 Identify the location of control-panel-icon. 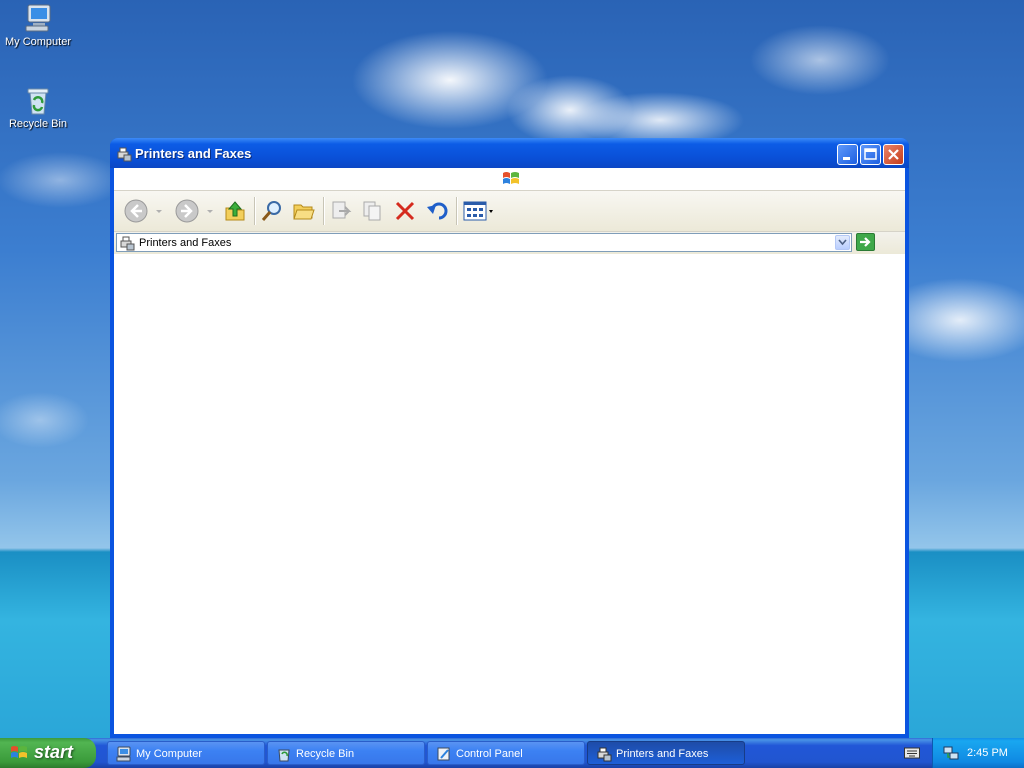
(443, 754).